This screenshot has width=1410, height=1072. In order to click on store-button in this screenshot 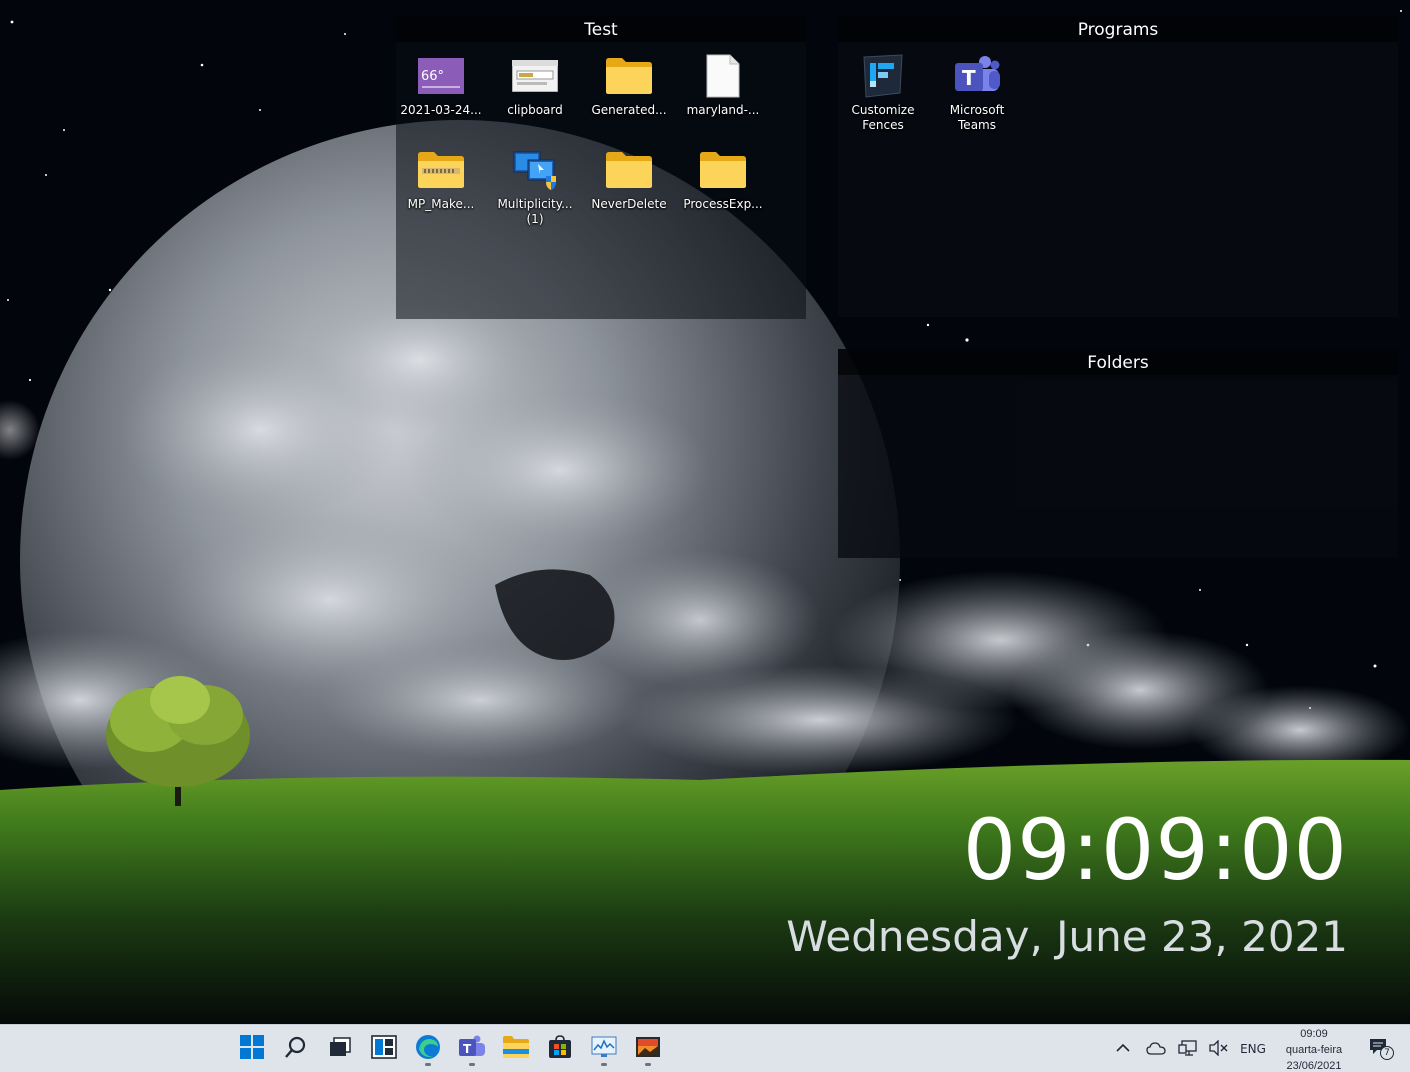, I will do `click(560, 1049)`.